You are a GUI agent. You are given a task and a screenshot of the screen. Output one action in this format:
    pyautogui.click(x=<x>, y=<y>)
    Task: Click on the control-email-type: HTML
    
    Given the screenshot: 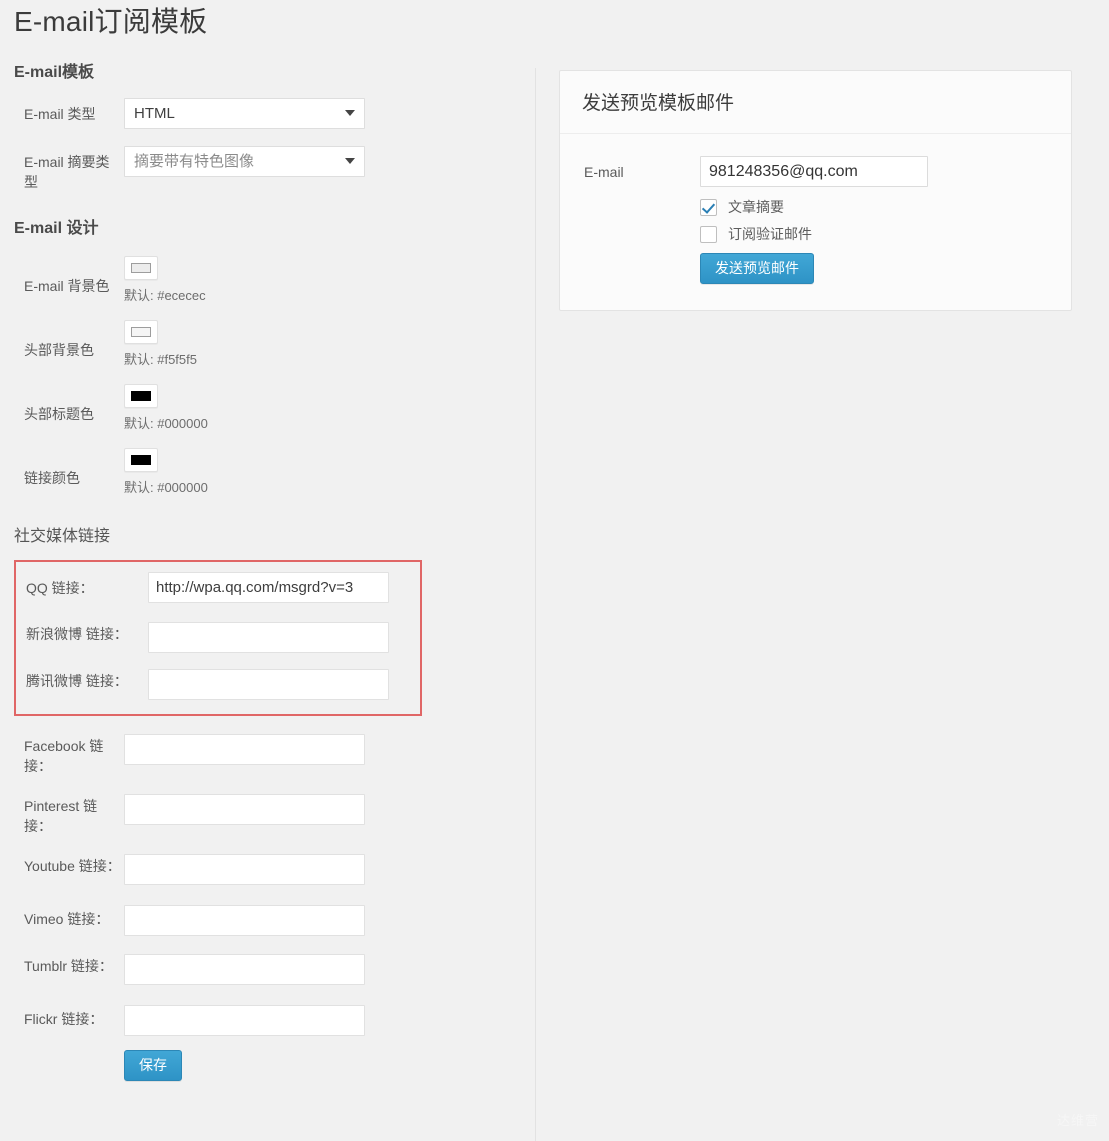 What is the action you would take?
    pyautogui.click(x=321, y=113)
    